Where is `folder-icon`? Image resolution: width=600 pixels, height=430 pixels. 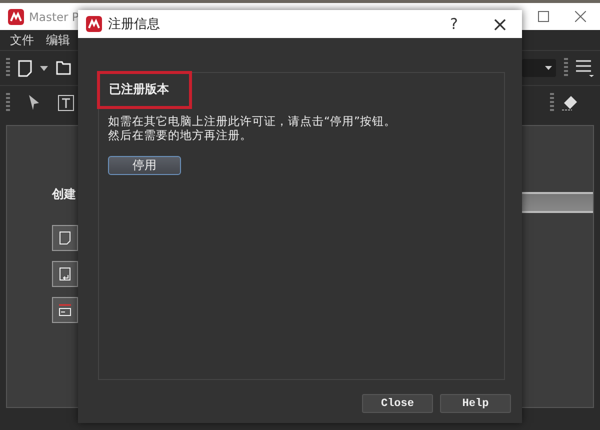 folder-icon is located at coordinates (63, 68).